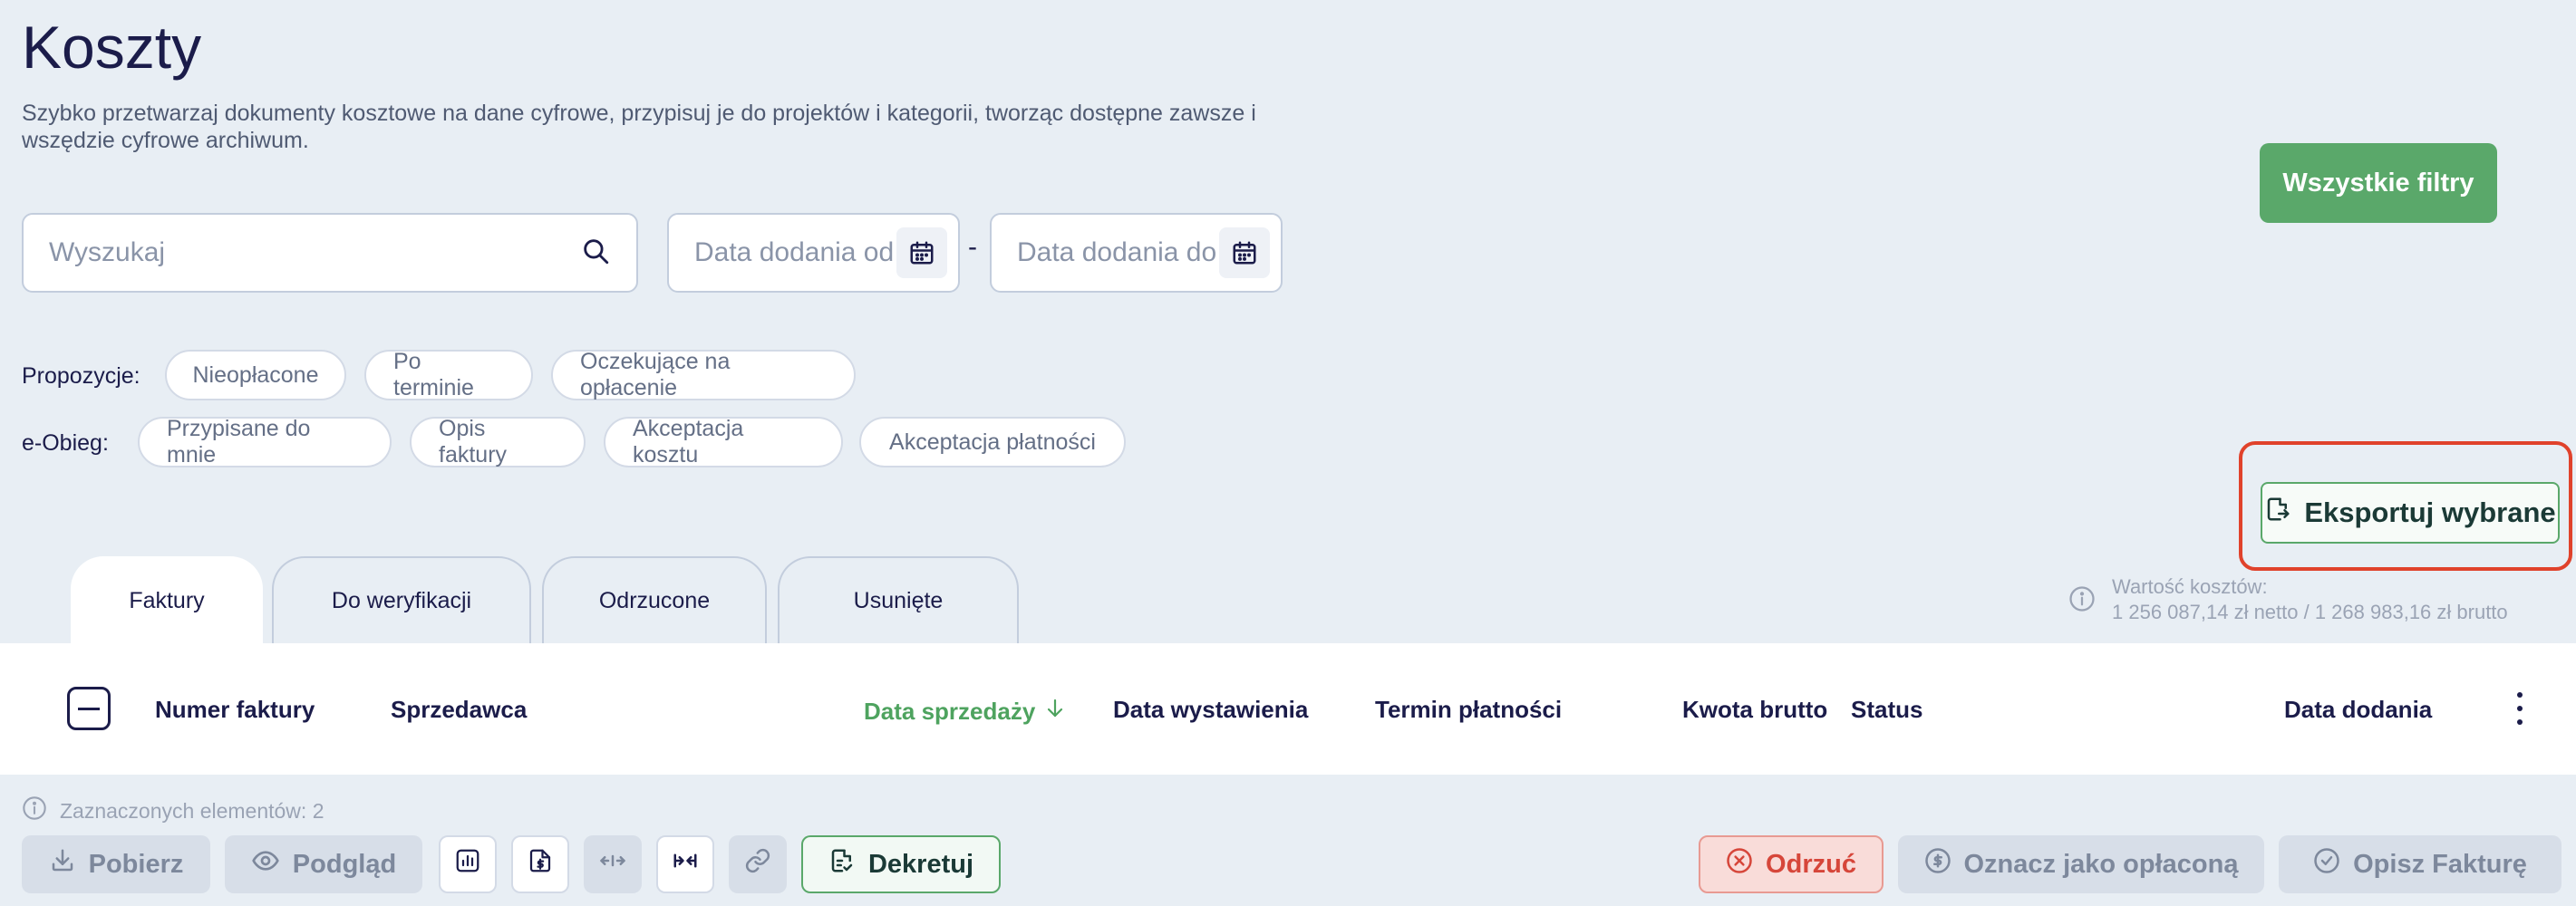 The height and width of the screenshot is (906, 2576). What do you see at coordinates (136, 865) in the screenshot?
I see `download-label: Pobierz` at bounding box center [136, 865].